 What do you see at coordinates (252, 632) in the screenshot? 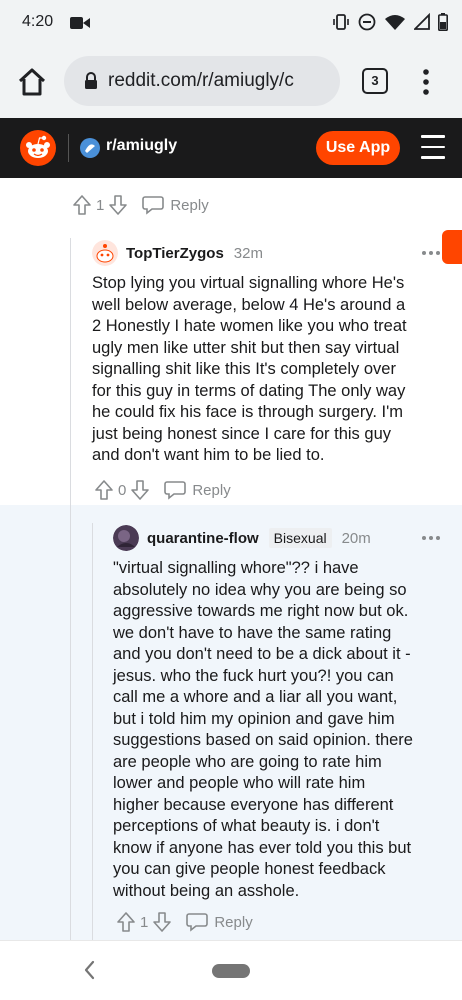
I see `comment-line: we don't have to have the same rating` at bounding box center [252, 632].